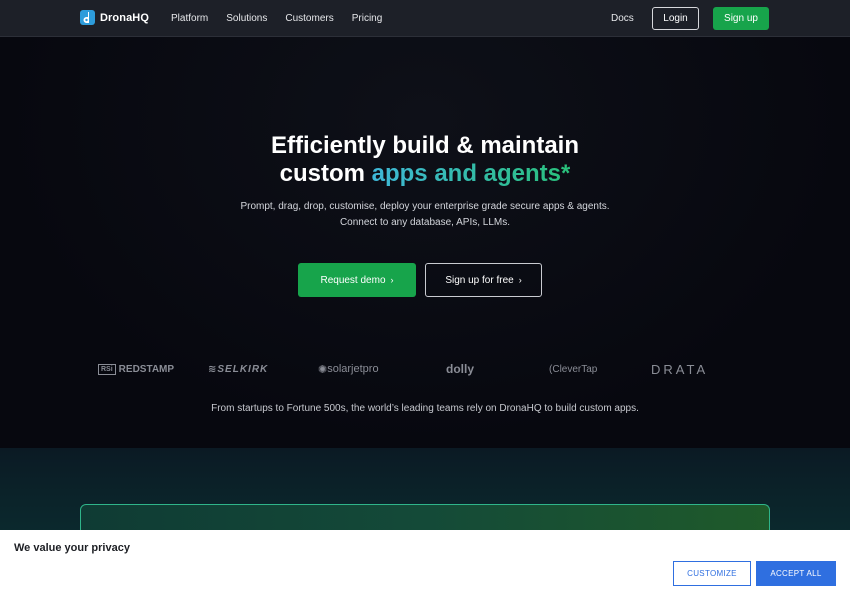 This screenshot has width=850, height=596. Describe the element at coordinates (146, 369) in the screenshot. I see `logo-redstamp-text: REDSTAMP` at that location.